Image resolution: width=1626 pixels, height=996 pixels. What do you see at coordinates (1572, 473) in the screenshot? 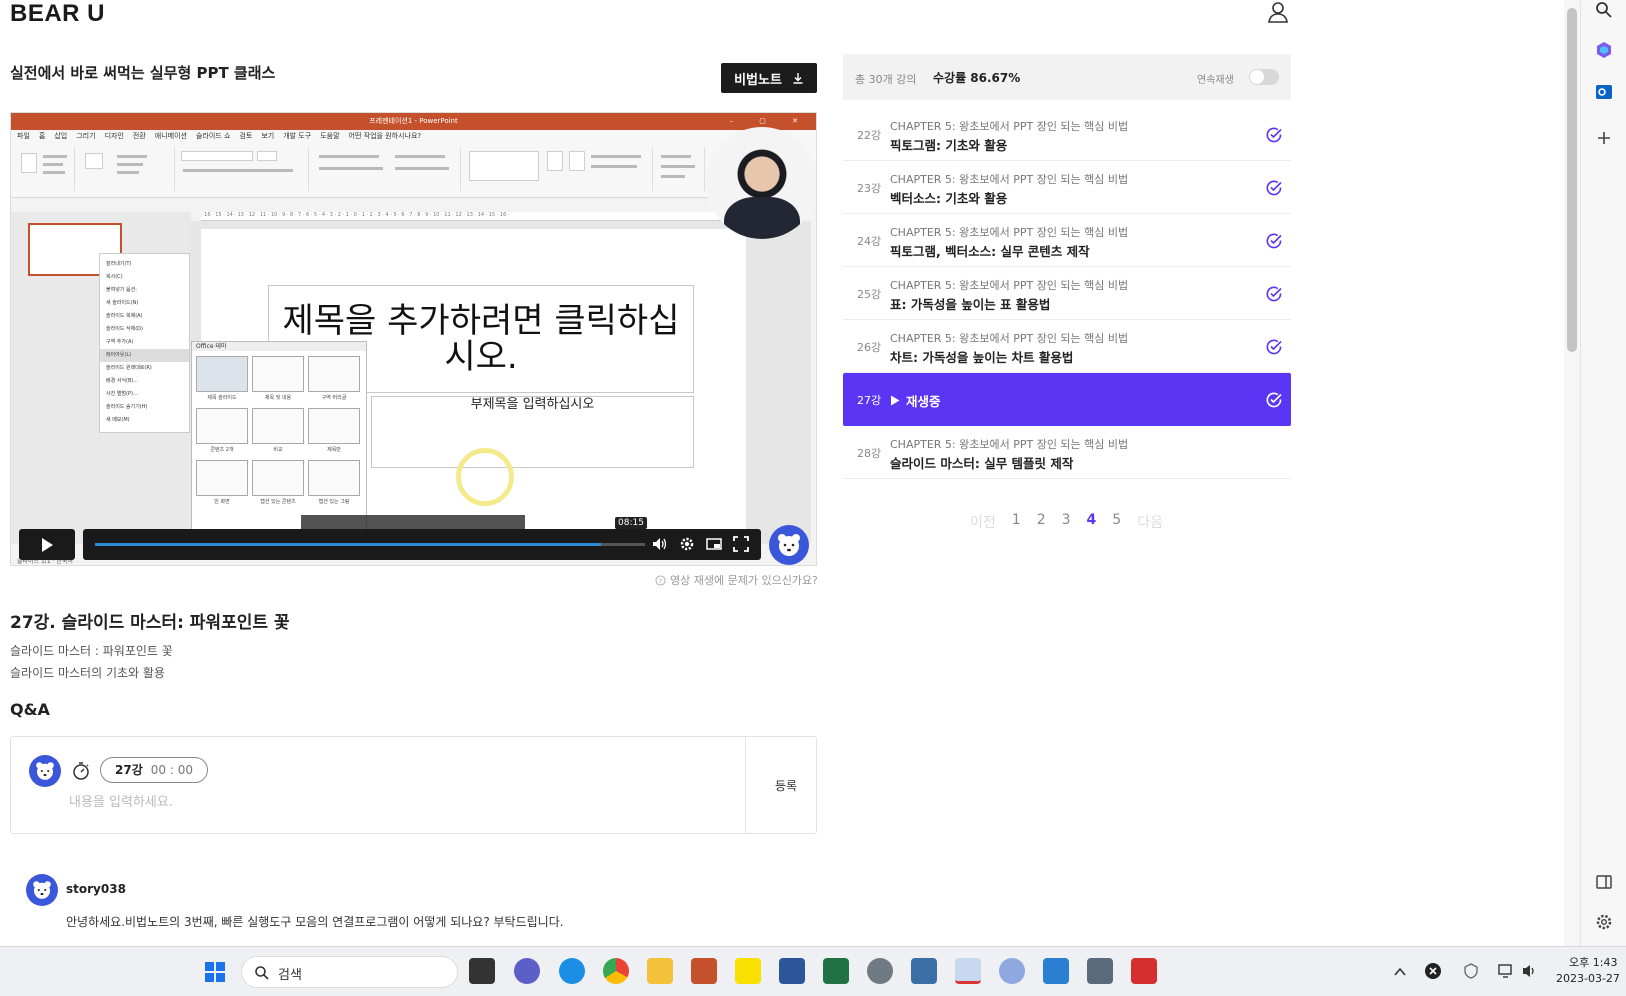
I see `page-scrollbar` at bounding box center [1572, 473].